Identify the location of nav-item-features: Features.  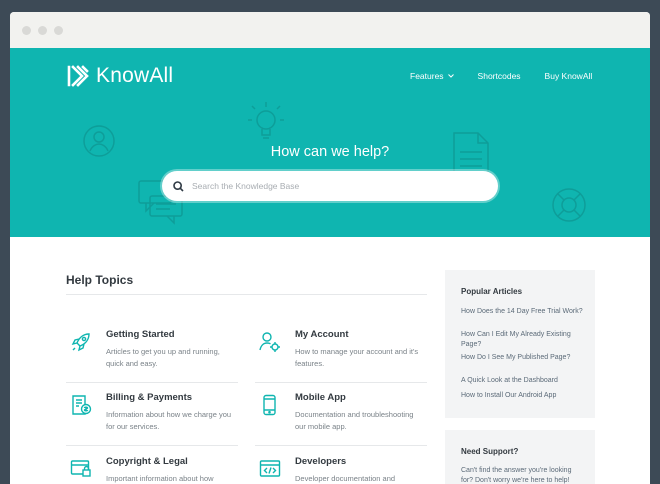
(432, 76).